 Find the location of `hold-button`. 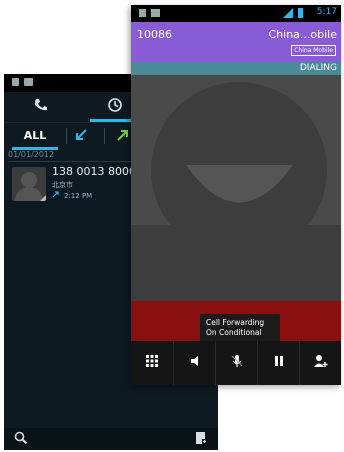

hold-button is located at coordinates (278, 363).